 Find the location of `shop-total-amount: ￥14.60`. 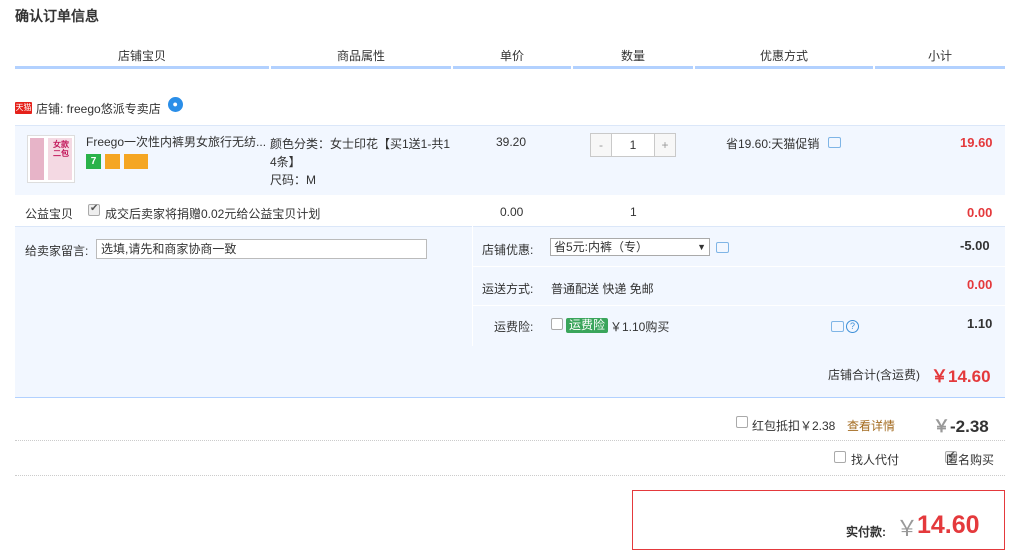

shop-total-amount: ￥14.60 is located at coordinates (961, 376).